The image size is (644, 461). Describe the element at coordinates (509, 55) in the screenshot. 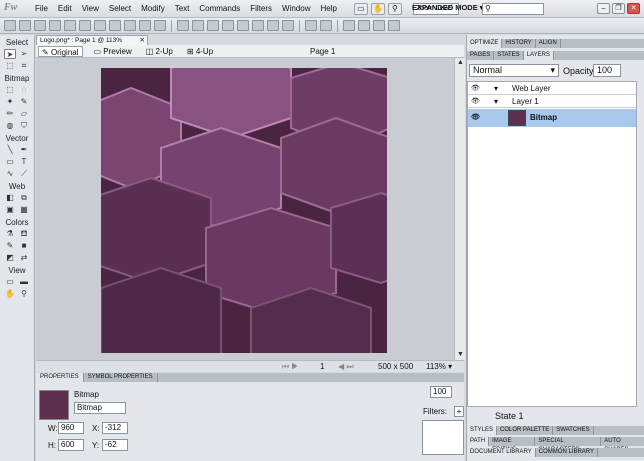

I see `tab-states: STATES` at that location.